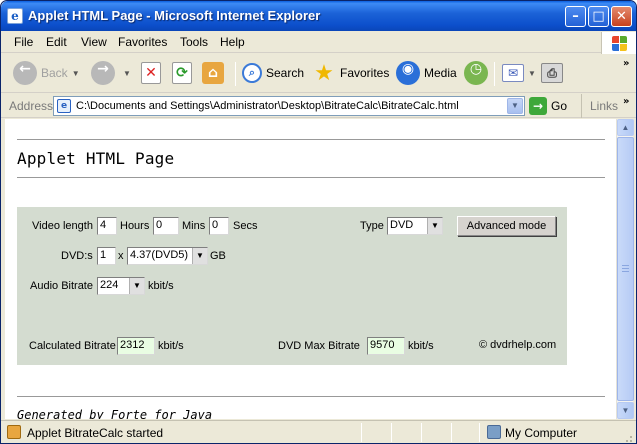 Image resolution: width=637 pixels, height=444 pixels. I want to click on scroll-down-icon: ▼, so click(625, 410).